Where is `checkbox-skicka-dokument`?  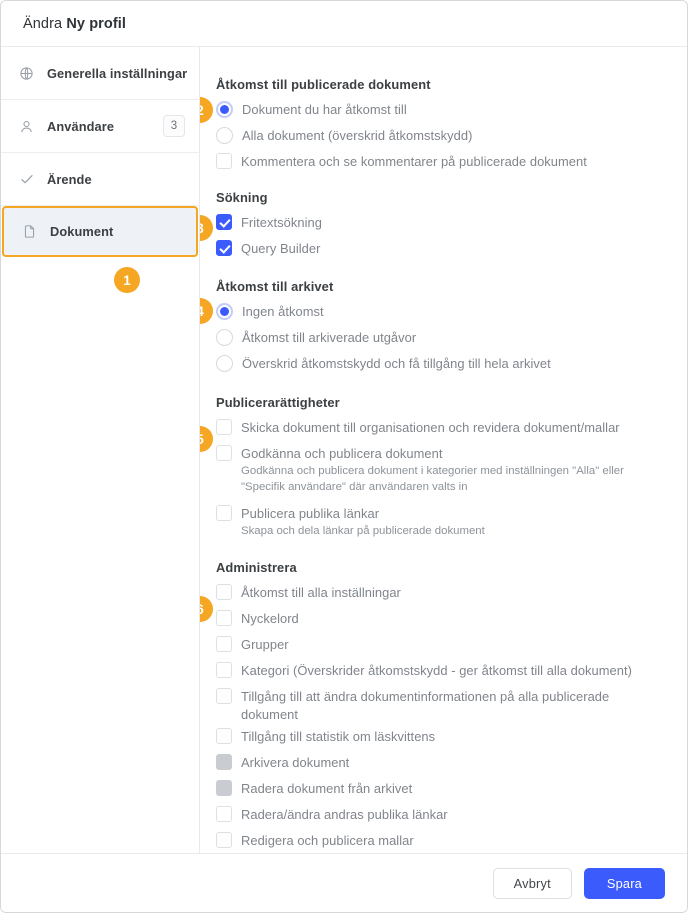 checkbox-skicka-dokument is located at coordinates (224, 427).